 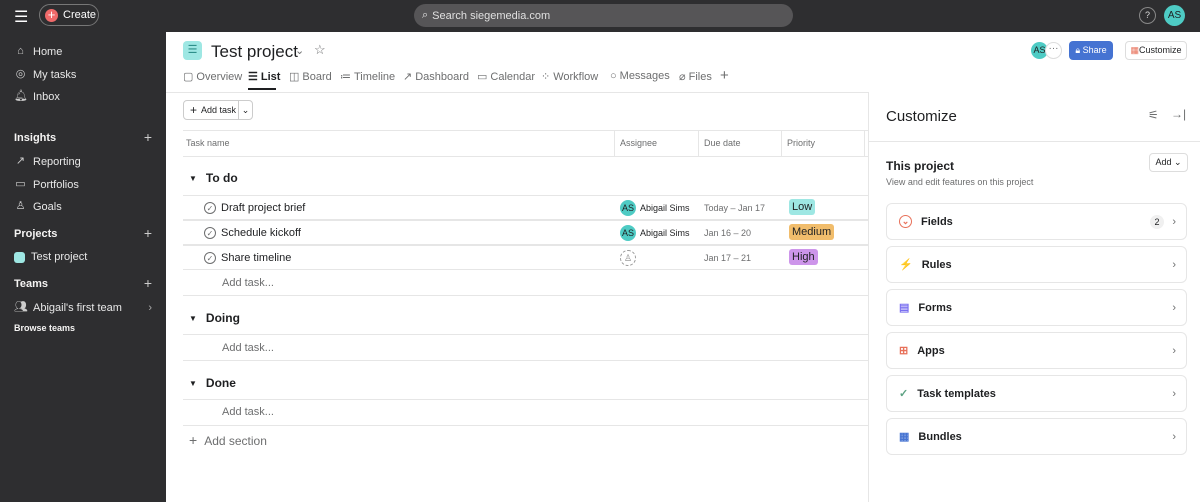 What do you see at coordinates (734, 208) in the screenshot?
I see `due-date: Today – Jan 17` at bounding box center [734, 208].